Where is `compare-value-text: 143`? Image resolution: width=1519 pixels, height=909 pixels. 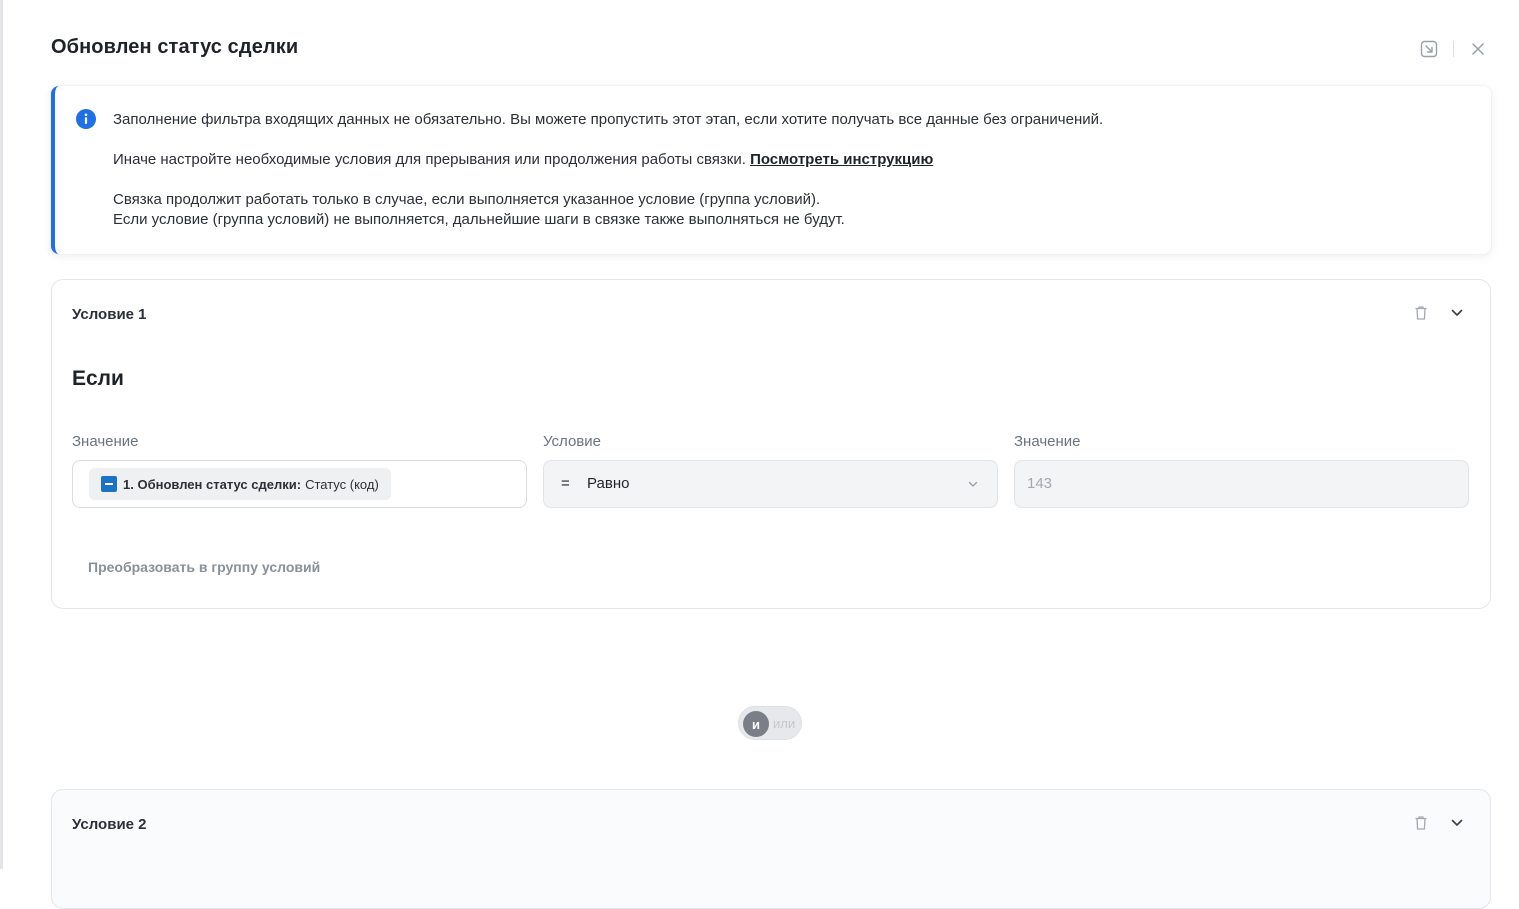
compare-value-text: 143 is located at coordinates (1039, 483).